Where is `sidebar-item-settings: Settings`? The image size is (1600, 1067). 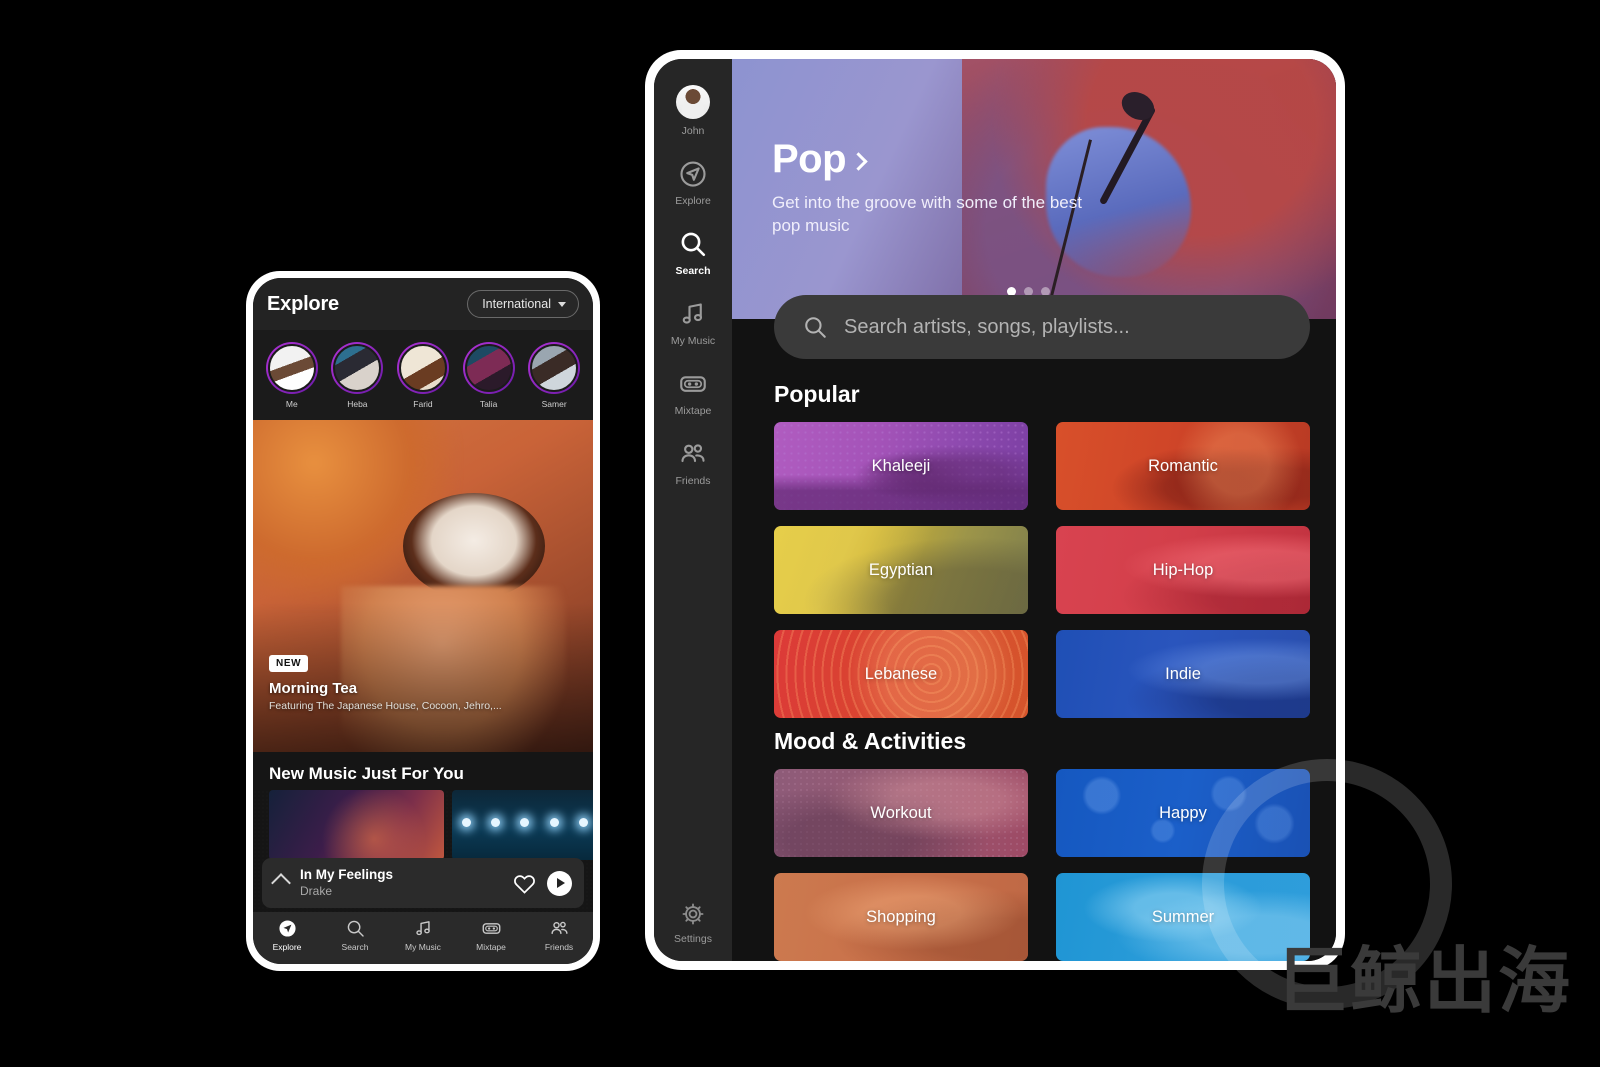 sidebar-item-settings: Settings is located at coordinates (693, 923).